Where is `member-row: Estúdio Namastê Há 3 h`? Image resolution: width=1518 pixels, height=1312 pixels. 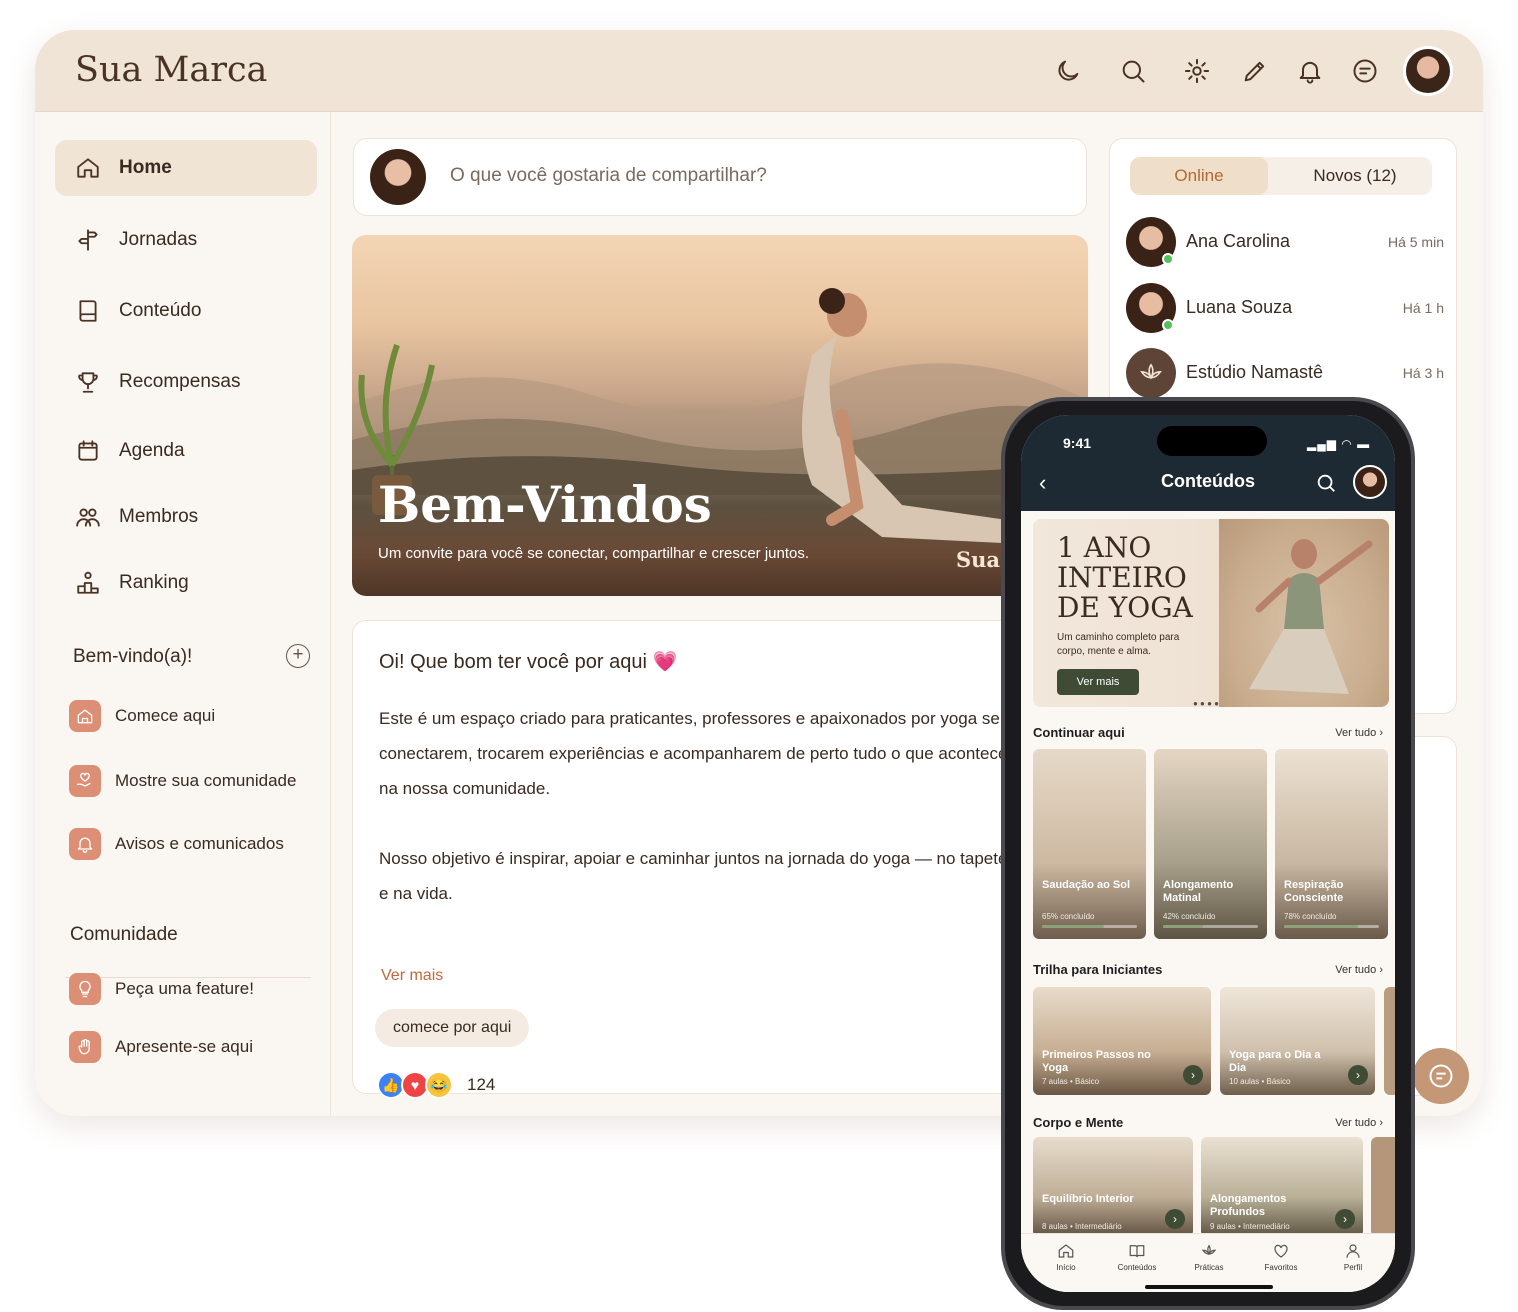 member-row: Estúdio Namastê Há 3 h is located at coordinates (1285, 374).